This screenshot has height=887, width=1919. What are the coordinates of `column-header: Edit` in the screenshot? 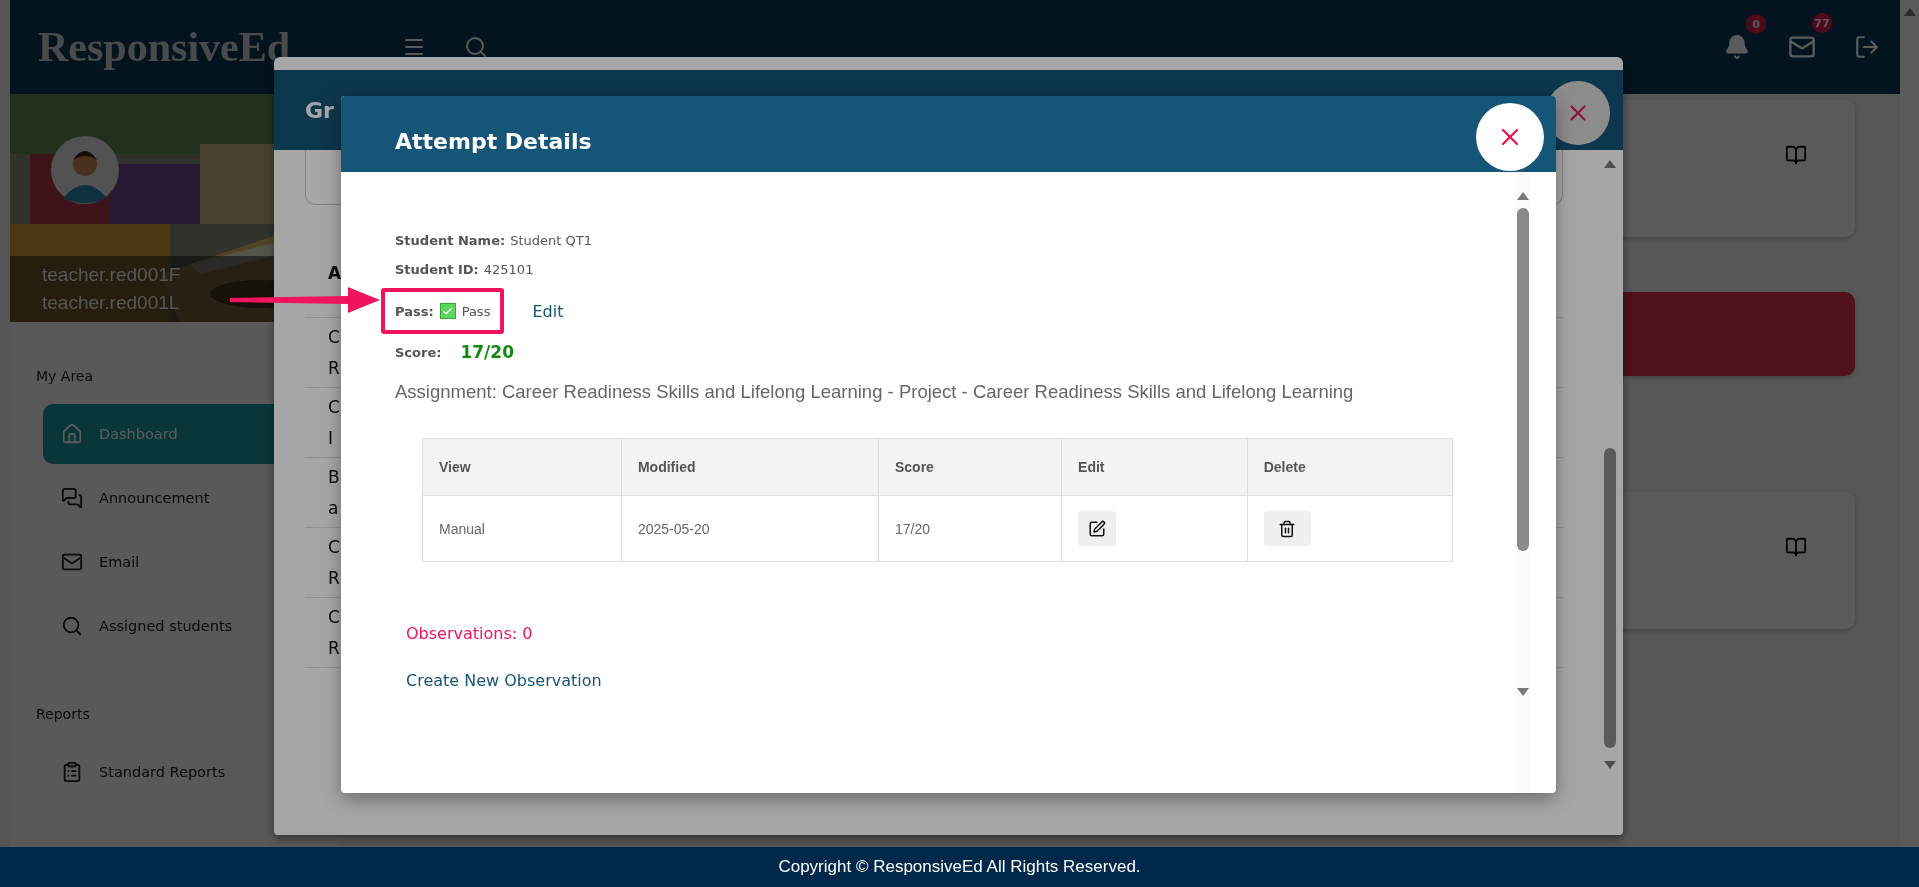 It's located at (1154, 467).